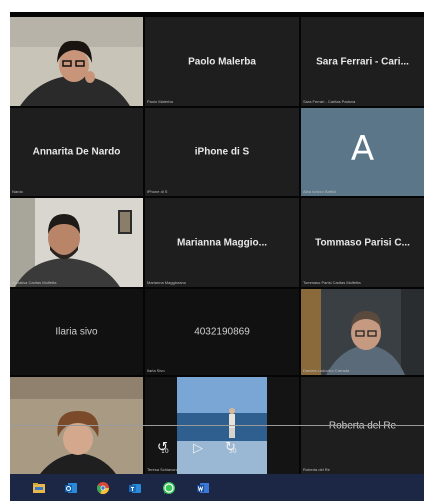 The height and width of the screenshot is (501, 424). I want to click on forward-seconds: 30, so click(233, 451).